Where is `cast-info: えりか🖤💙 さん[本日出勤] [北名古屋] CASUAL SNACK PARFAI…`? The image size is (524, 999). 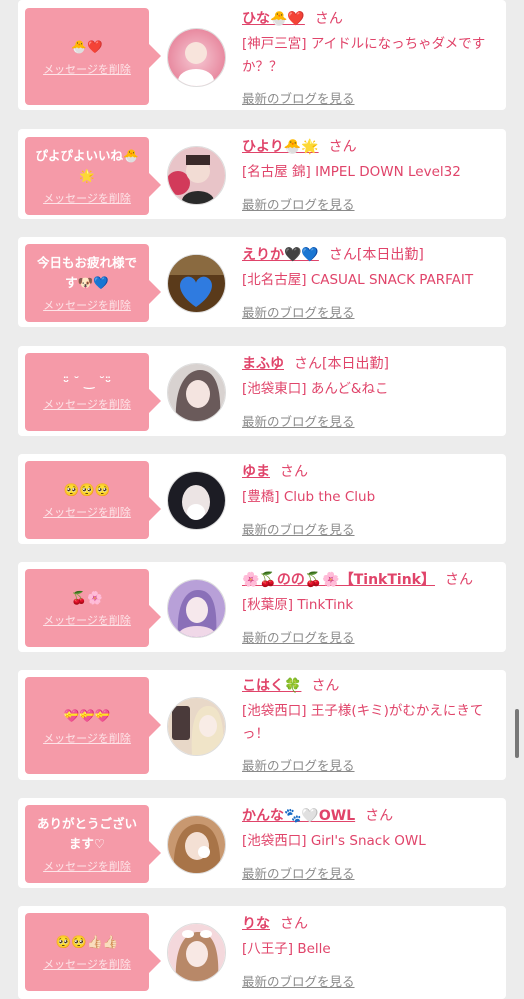 cast-info: えりか🖤💙 さん[本日出勤] [北名古屋] CASUAL SNACK PARFAI… is located at coordinates (371, 283).